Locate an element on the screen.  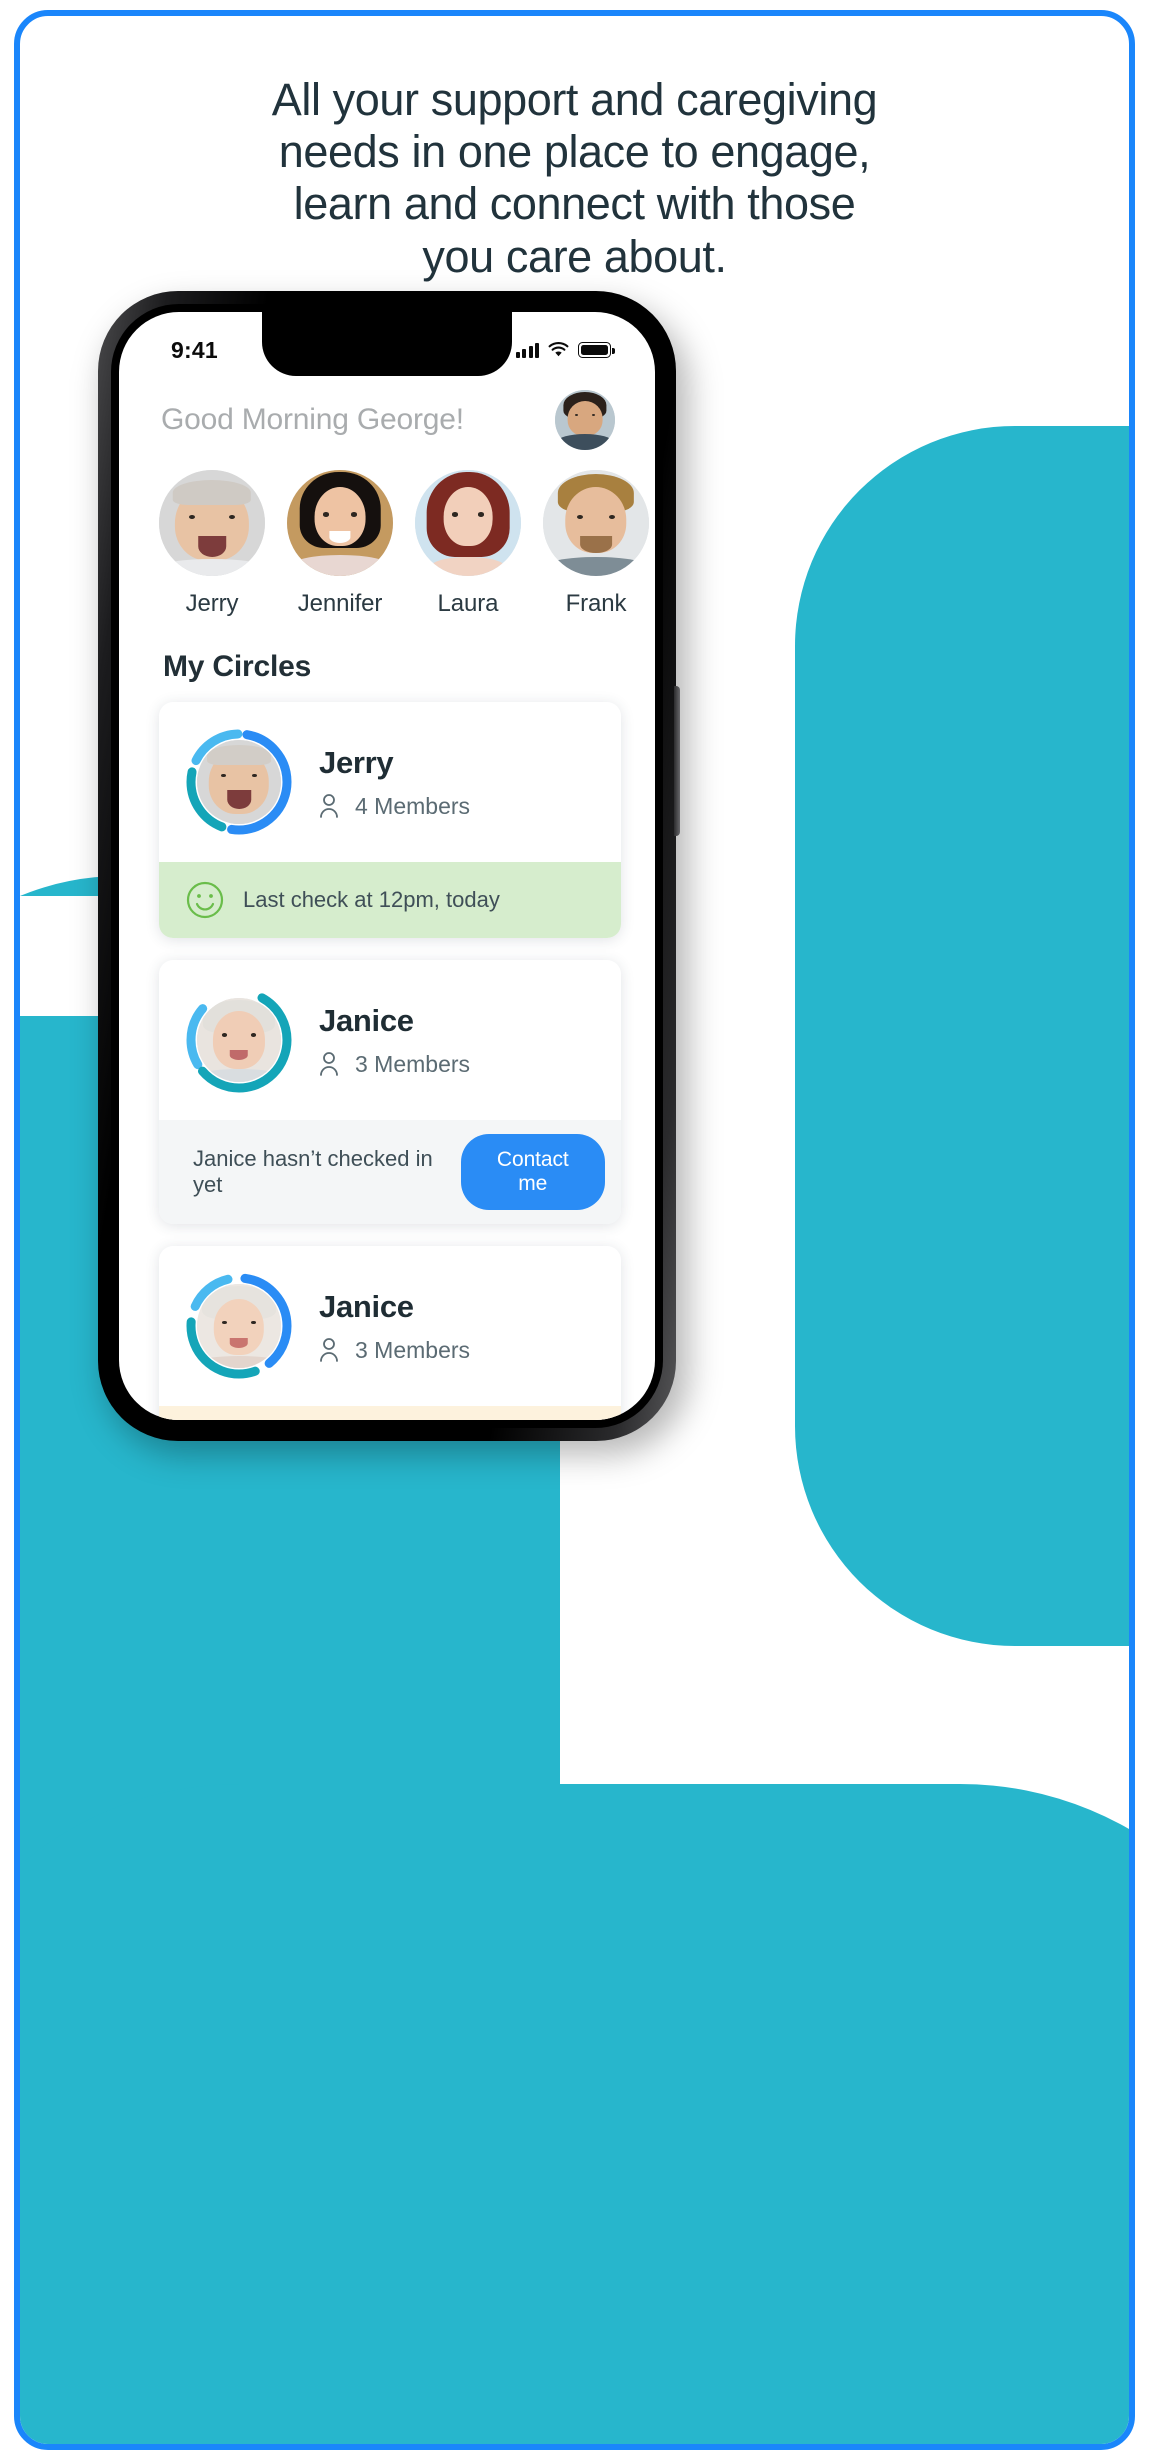
circle-info: Jerry 4 Members is located at coordinates (394, 782).